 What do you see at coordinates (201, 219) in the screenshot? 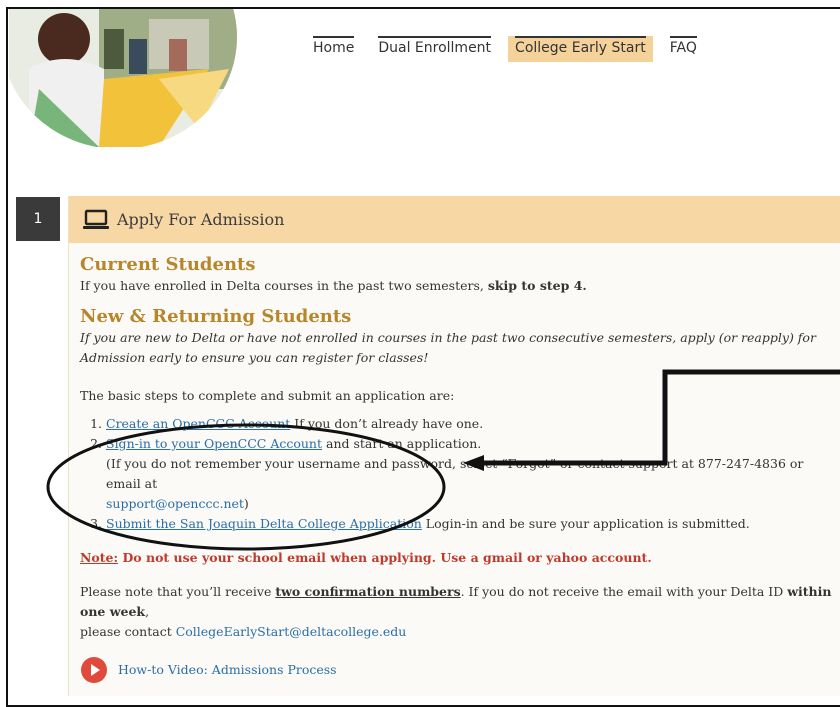
I see `step-title: Apply For Admission` at bounding box center [201, 219].